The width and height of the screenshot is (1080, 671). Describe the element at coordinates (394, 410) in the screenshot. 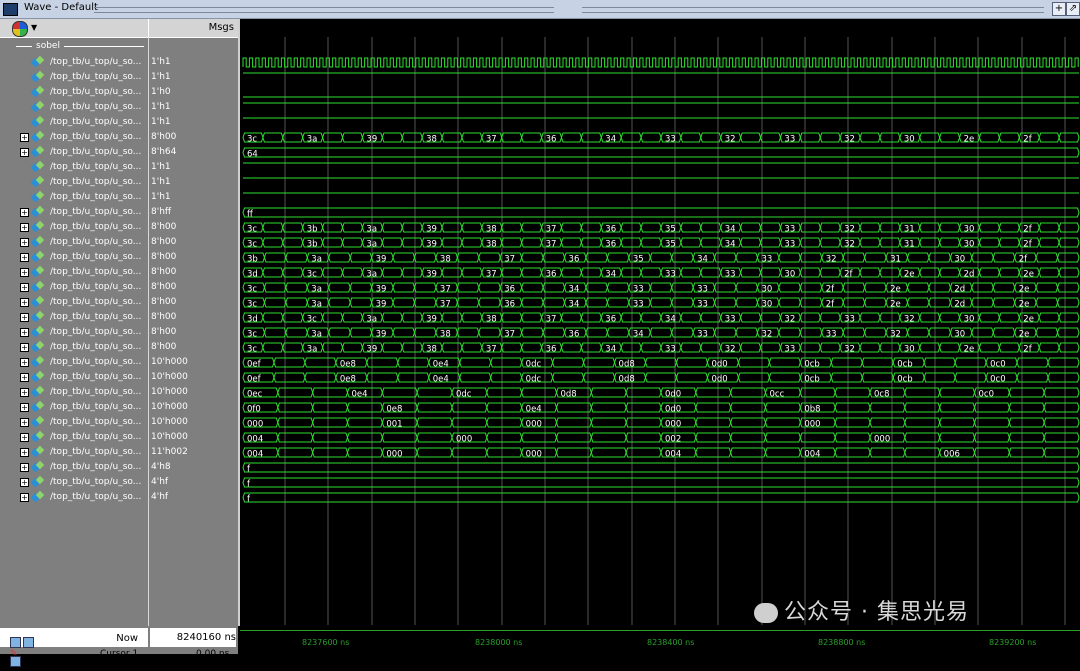

I see `bus-value-label: 0e8` at that location.